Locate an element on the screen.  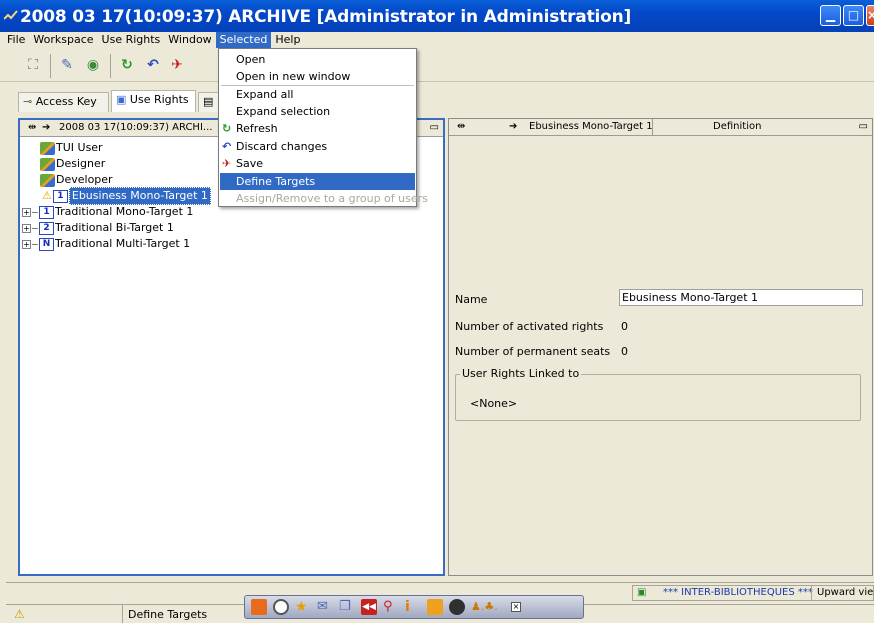
dropdown-item-open-in-new-window: Open in new window is located at coordinates (317, 76).